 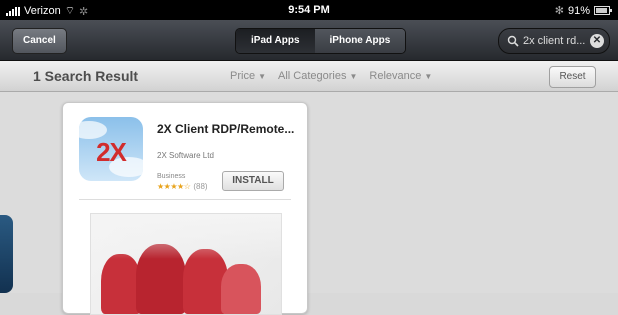 What do you see at coordinates (86, 76) in the screenshot?
I see `search-result-count: 1 Search Result` at bounding box center [86, 76].